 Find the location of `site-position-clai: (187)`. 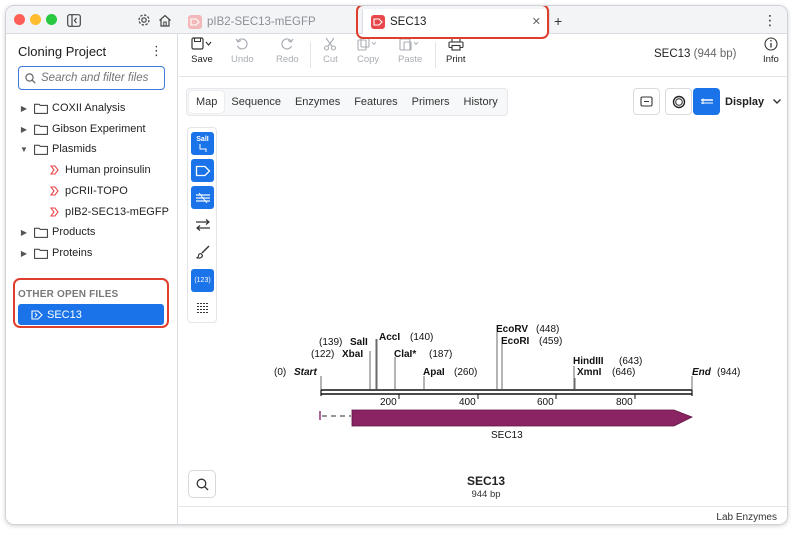

site-position-clai: (187) is located at coordinates (440, 354).